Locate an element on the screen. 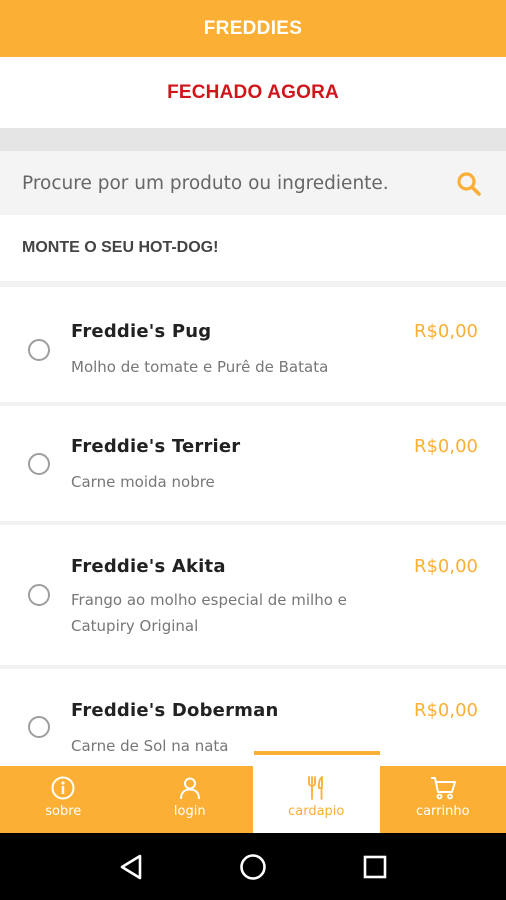  product-description: Carne moida nobre is located at coordinates (143, 482).